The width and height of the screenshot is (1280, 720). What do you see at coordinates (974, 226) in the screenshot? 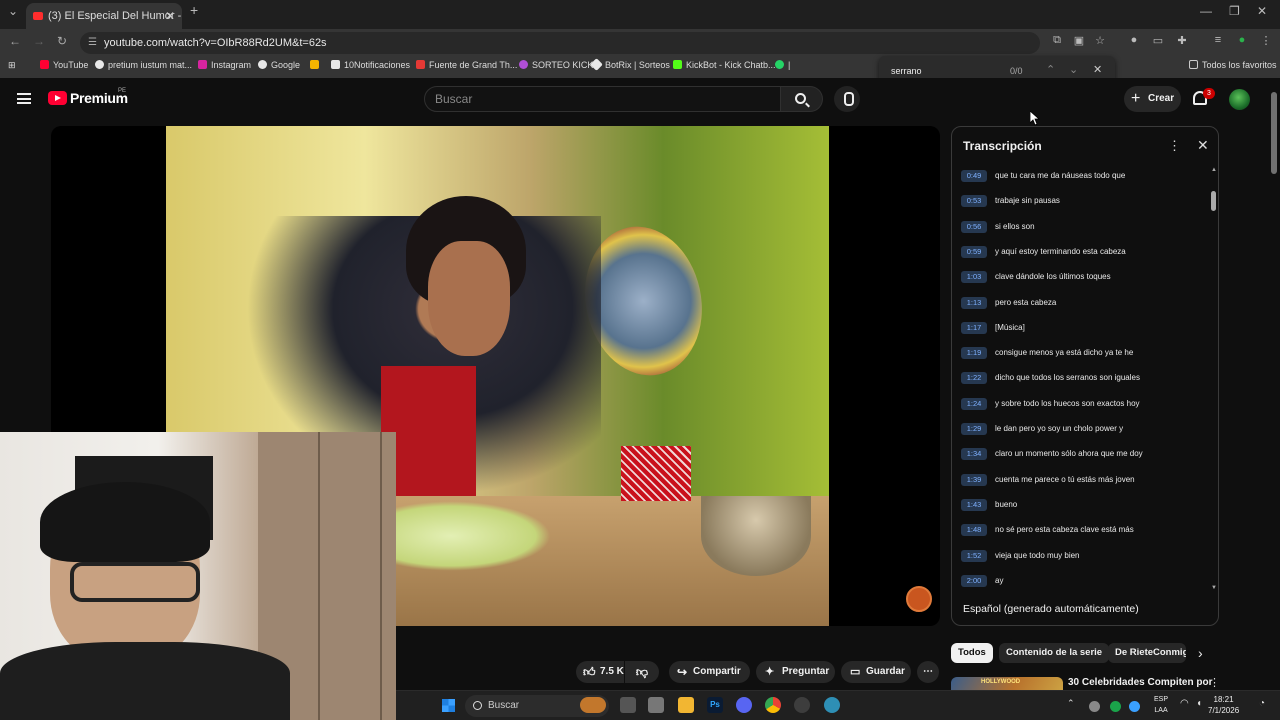
I see `segment-timestamp: 0:56` at bounding box center [974, 226].